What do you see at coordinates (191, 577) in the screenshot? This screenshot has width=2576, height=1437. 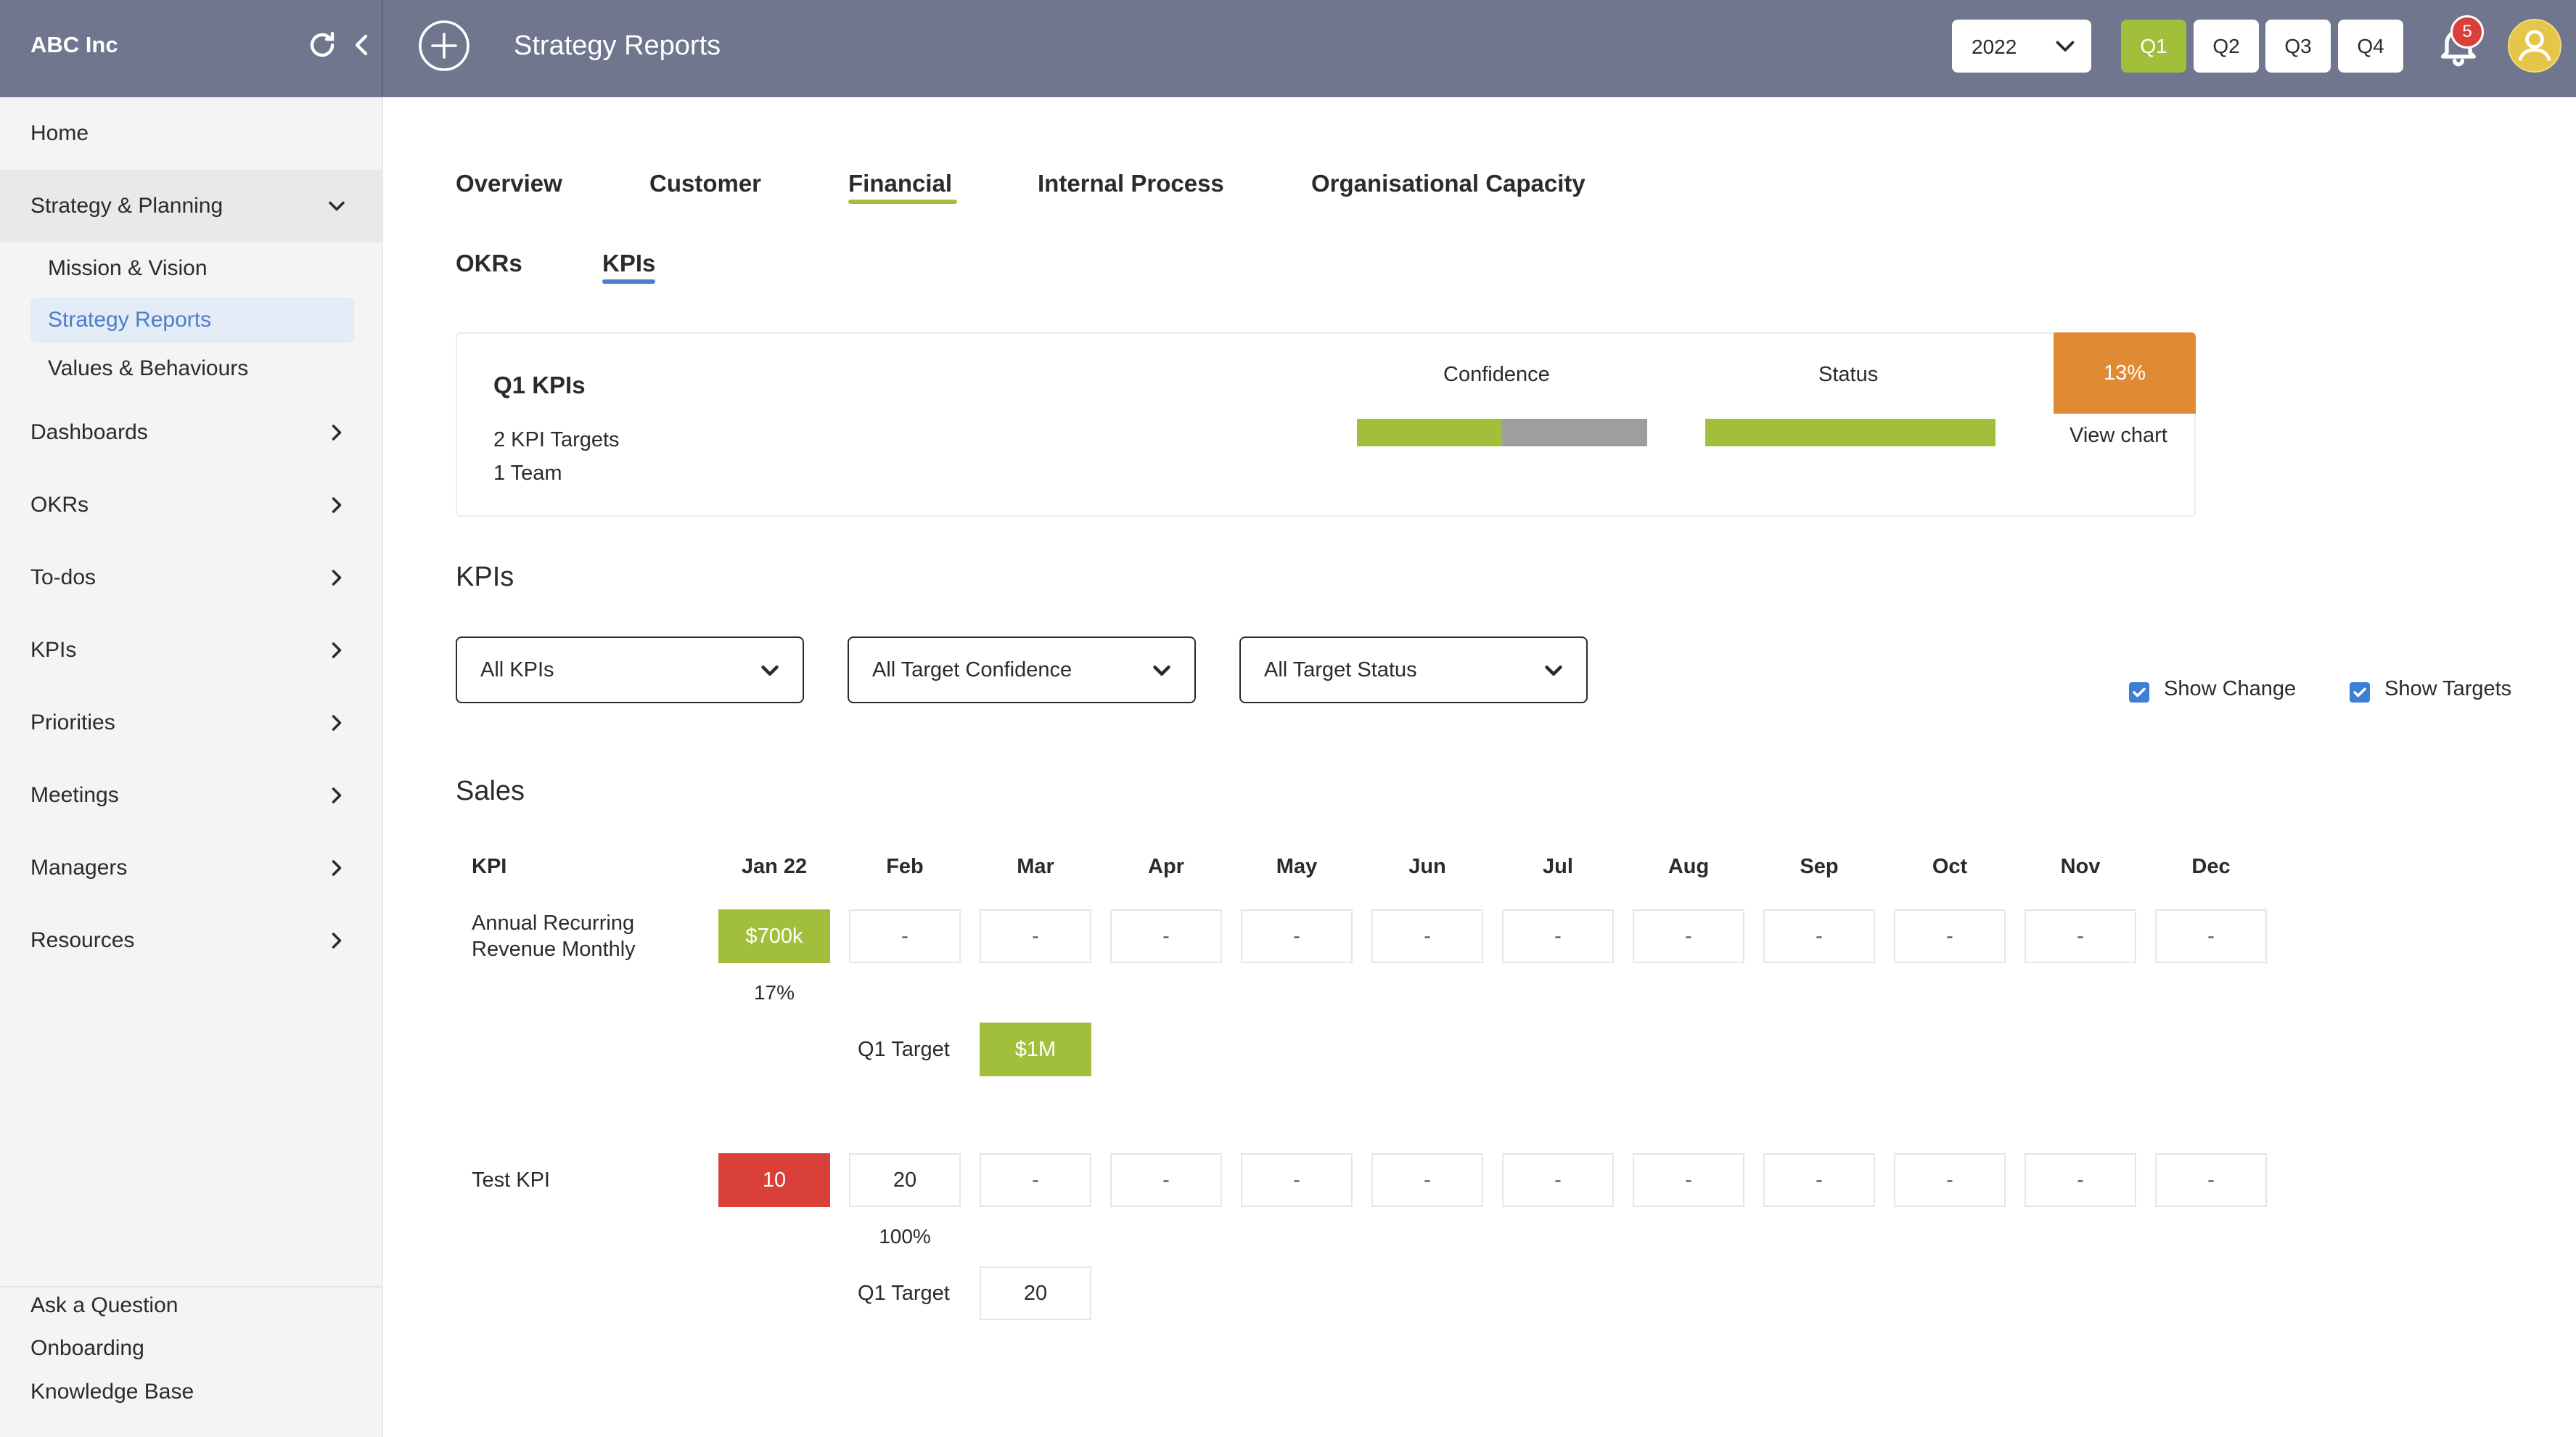 I see `sidebar-item-todos: To-dos` at bounding box center [191, 577].